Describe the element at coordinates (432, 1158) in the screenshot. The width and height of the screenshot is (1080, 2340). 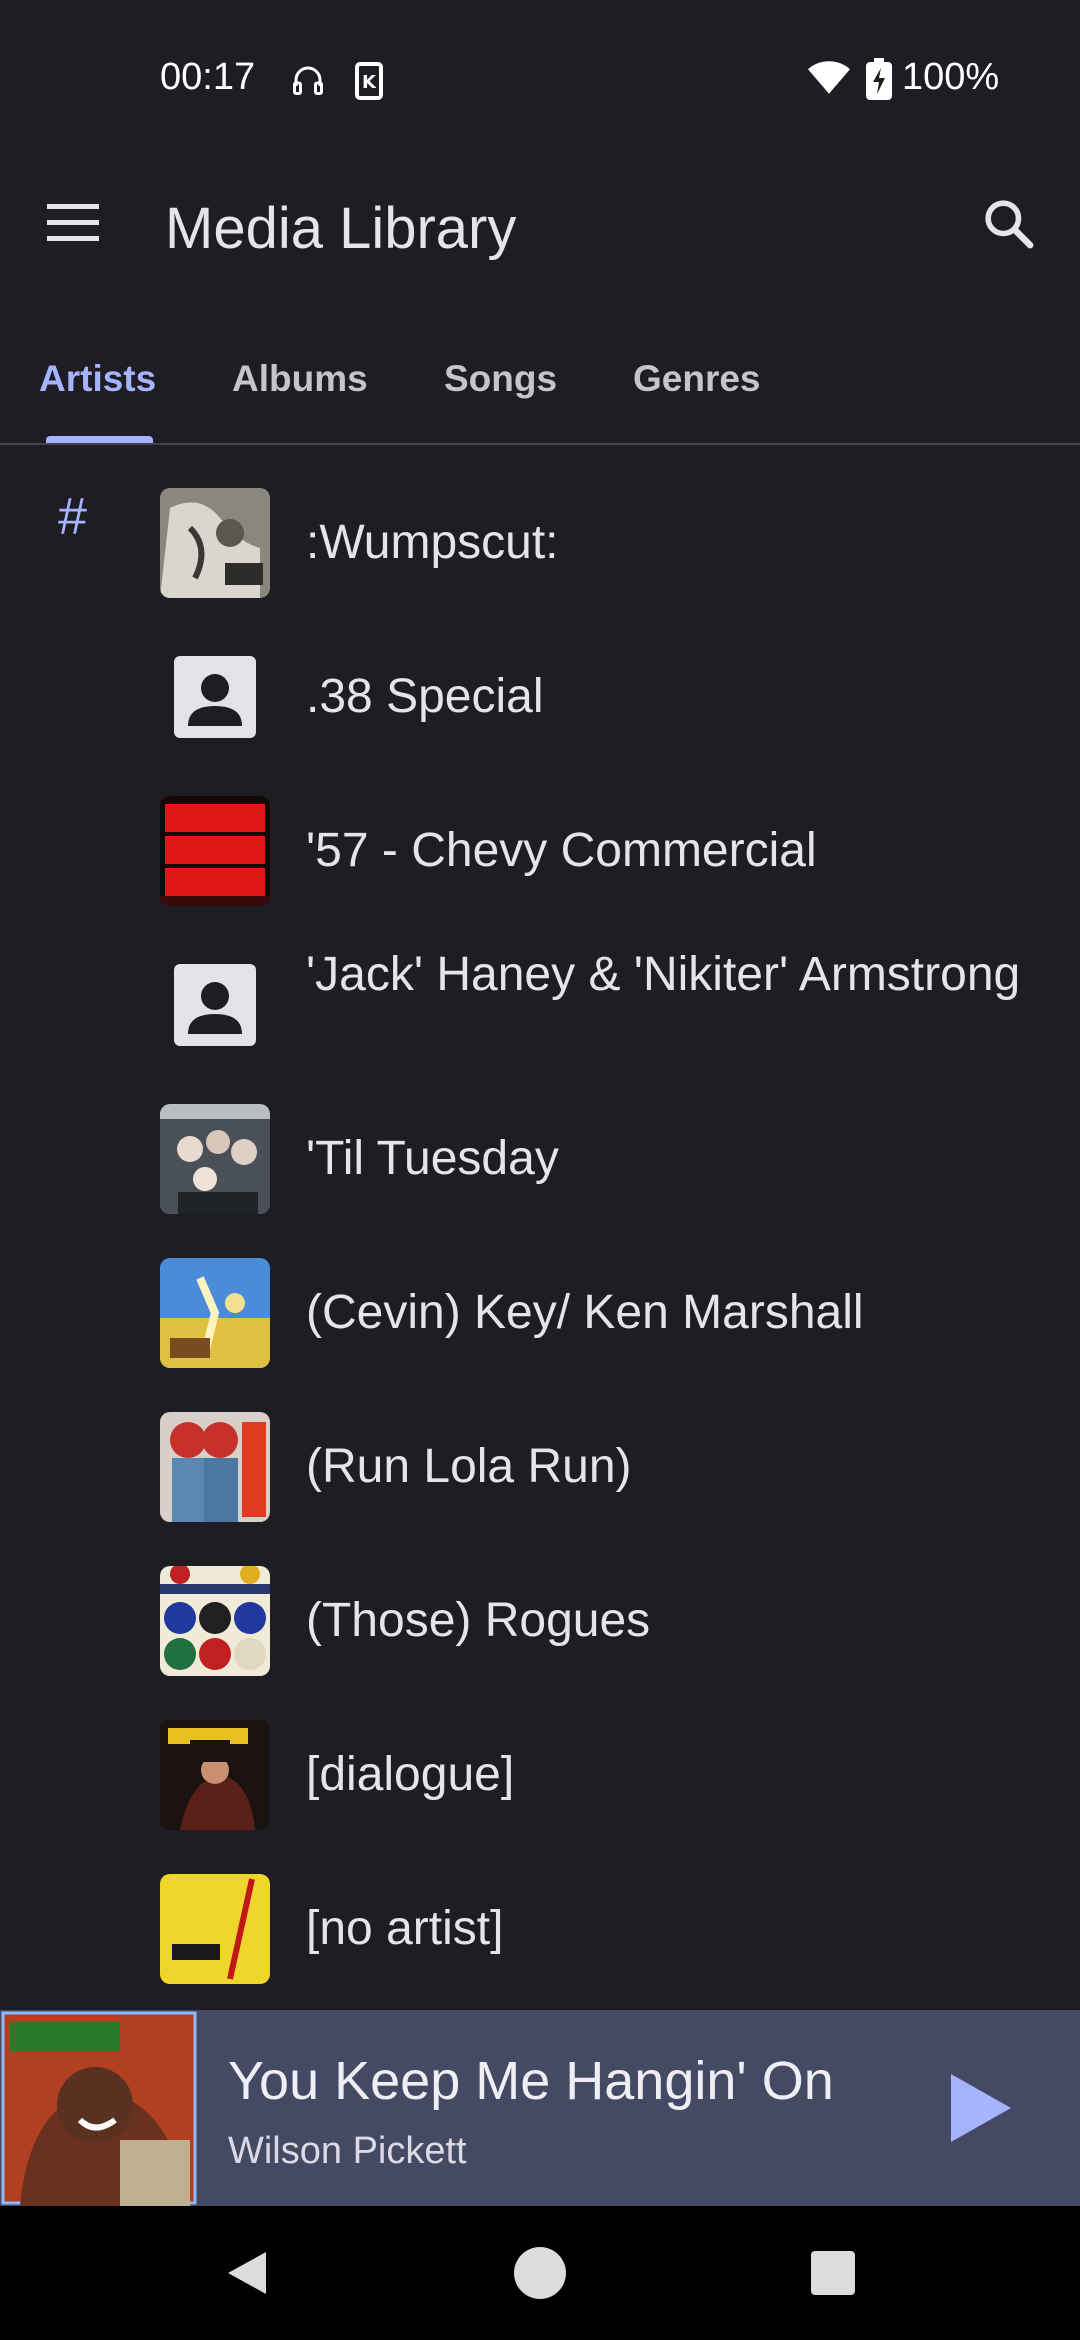
I see `artist-name: 'Til Tuesday` at that location.